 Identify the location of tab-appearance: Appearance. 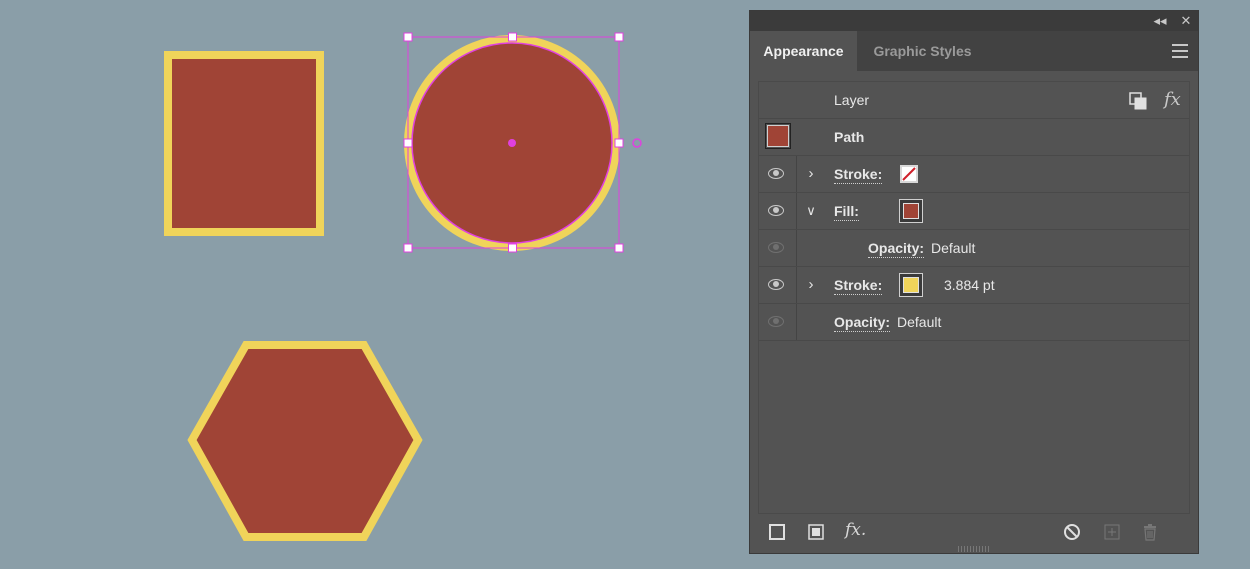
(803, 51).